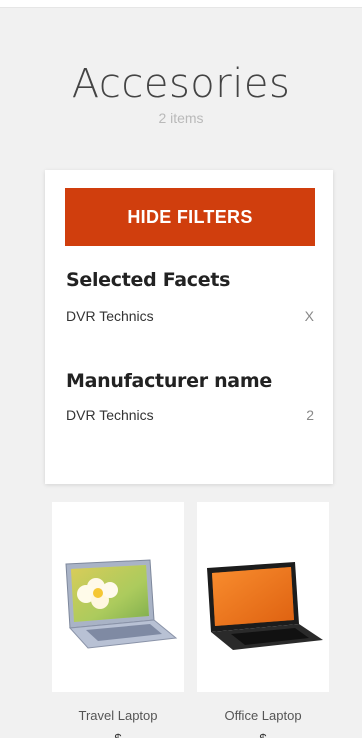  Describe the element at coordinates (181, 84) in the screenshot. I see `page-title: Accesories` at that location.